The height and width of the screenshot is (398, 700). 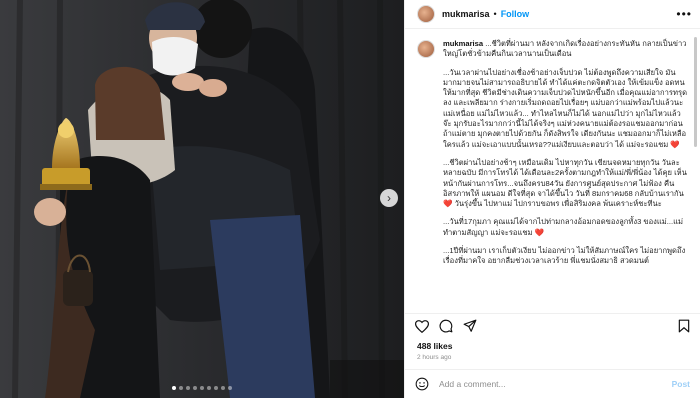 What do you see at coordinates (515, 14) in the screenshot?
I see `follow-button: Follow` at bounding box center [515, 14].